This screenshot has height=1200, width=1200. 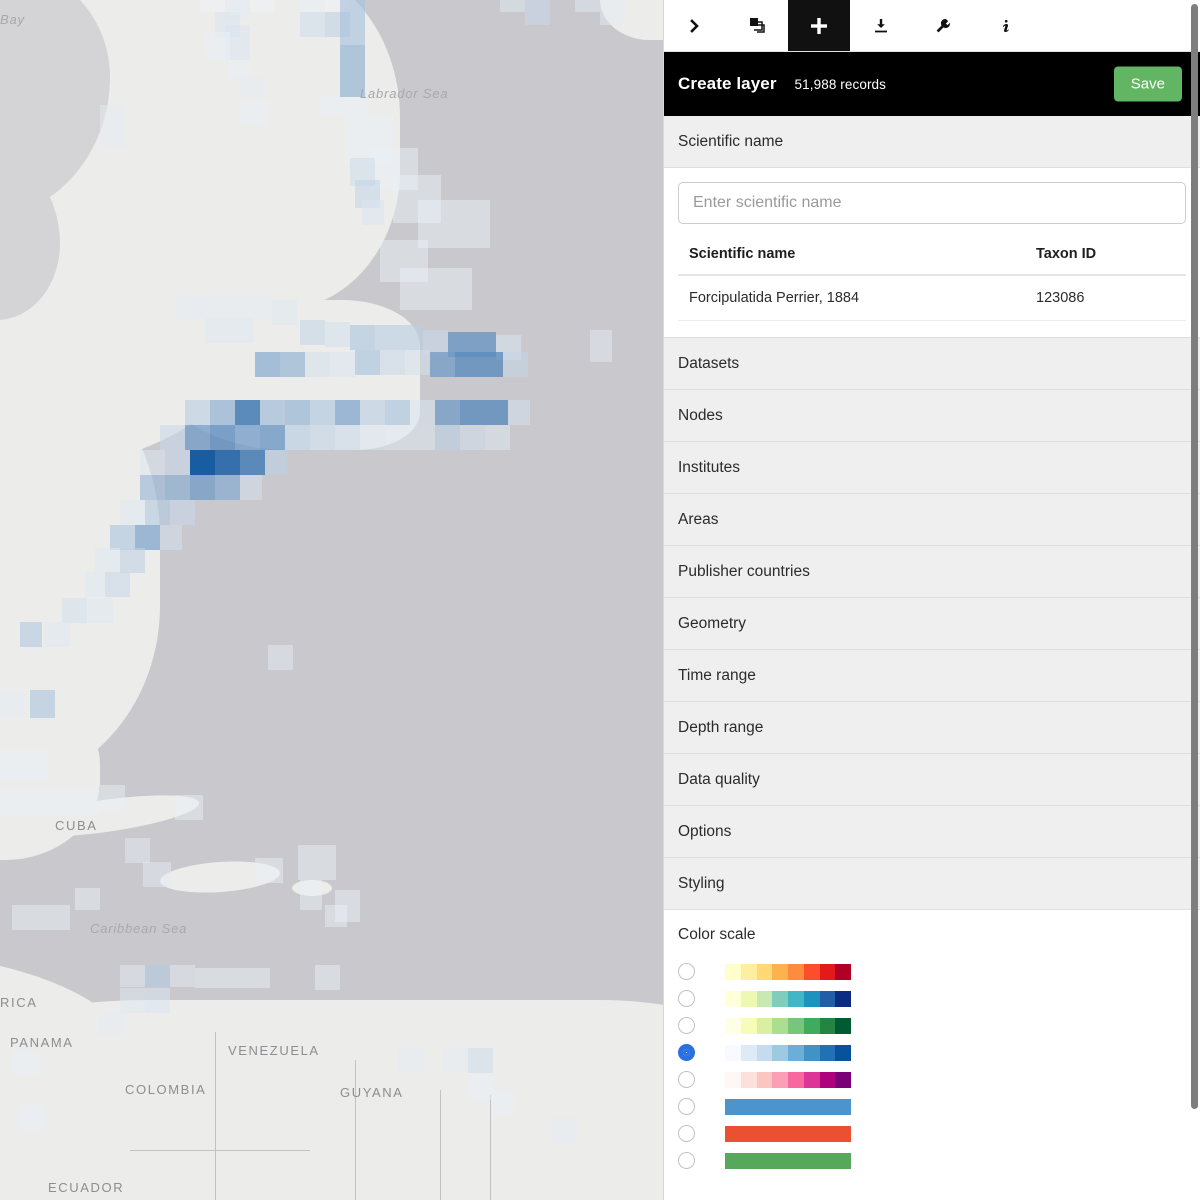 I want to click on panel-scrollbar-thumb, so click(x=1194, y=556).